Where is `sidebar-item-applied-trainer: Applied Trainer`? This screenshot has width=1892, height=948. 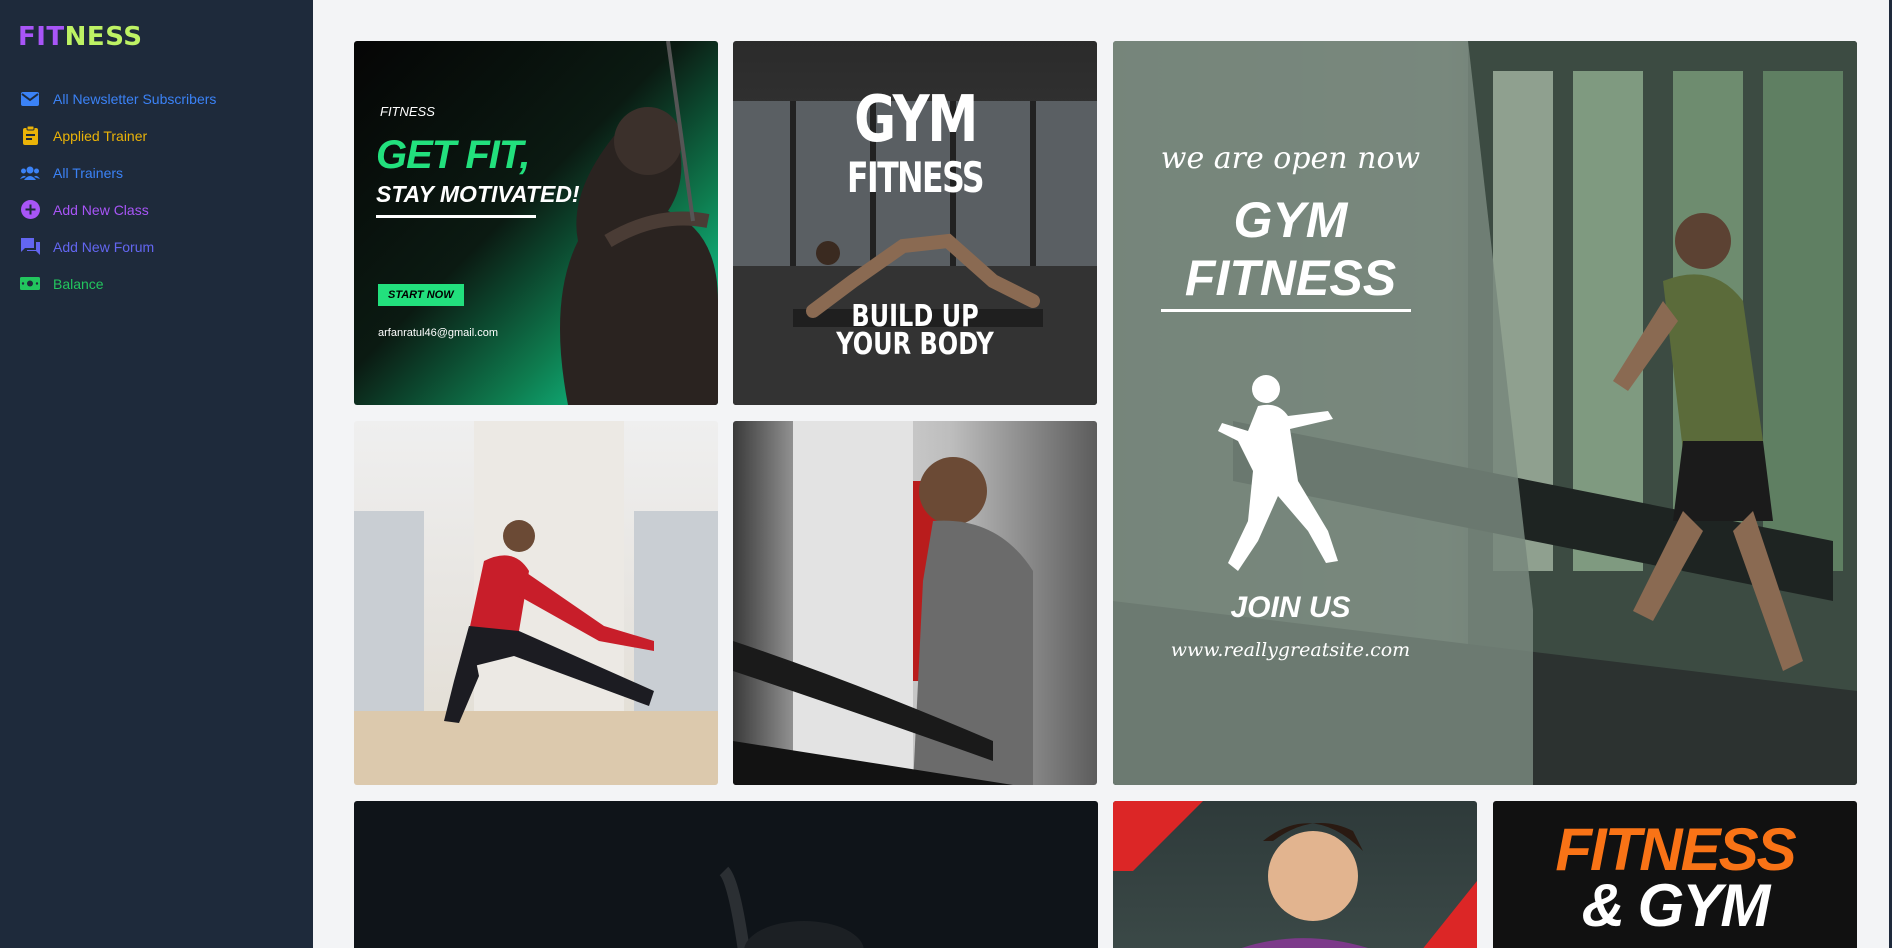 sidebar-item-applied-trainer: Applied Trainer is located at coordinates (118, 135).